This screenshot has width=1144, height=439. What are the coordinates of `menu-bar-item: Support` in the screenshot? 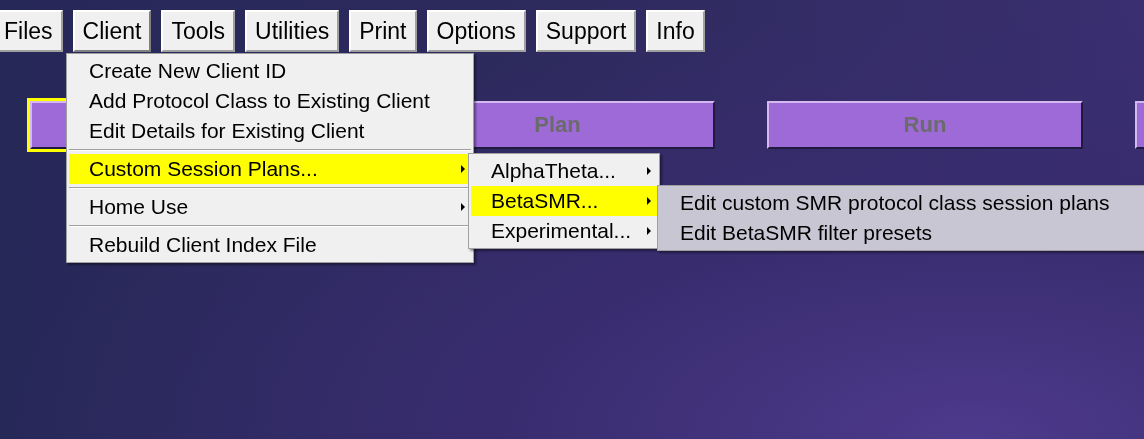 It's located at (586, 31).